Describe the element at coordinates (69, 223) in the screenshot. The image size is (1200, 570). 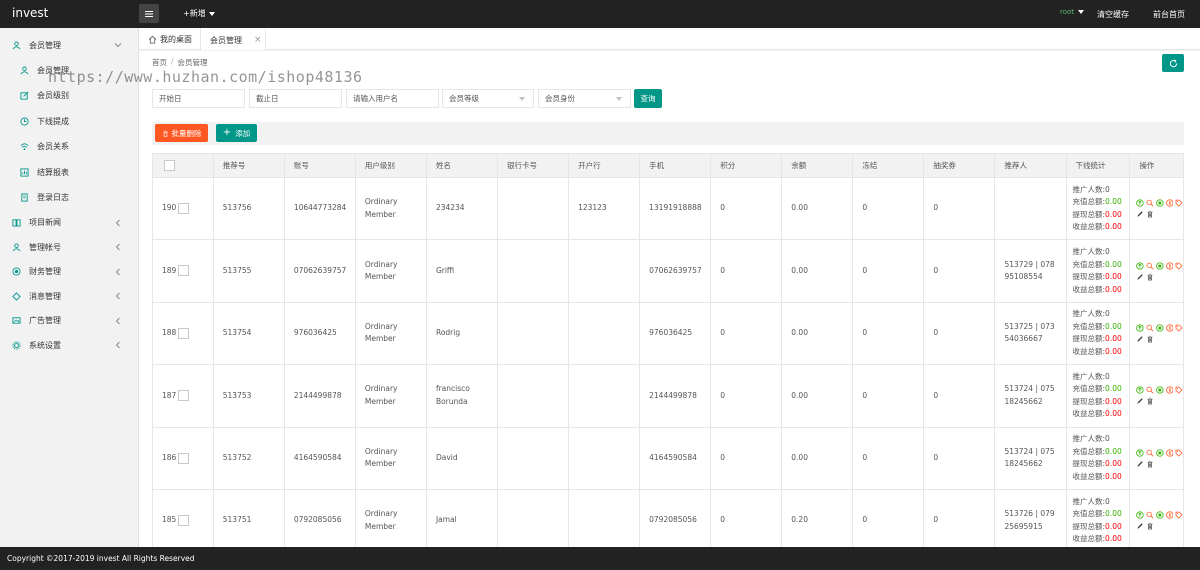
I see `sidebar-group-news: 项目新闻` at that location.